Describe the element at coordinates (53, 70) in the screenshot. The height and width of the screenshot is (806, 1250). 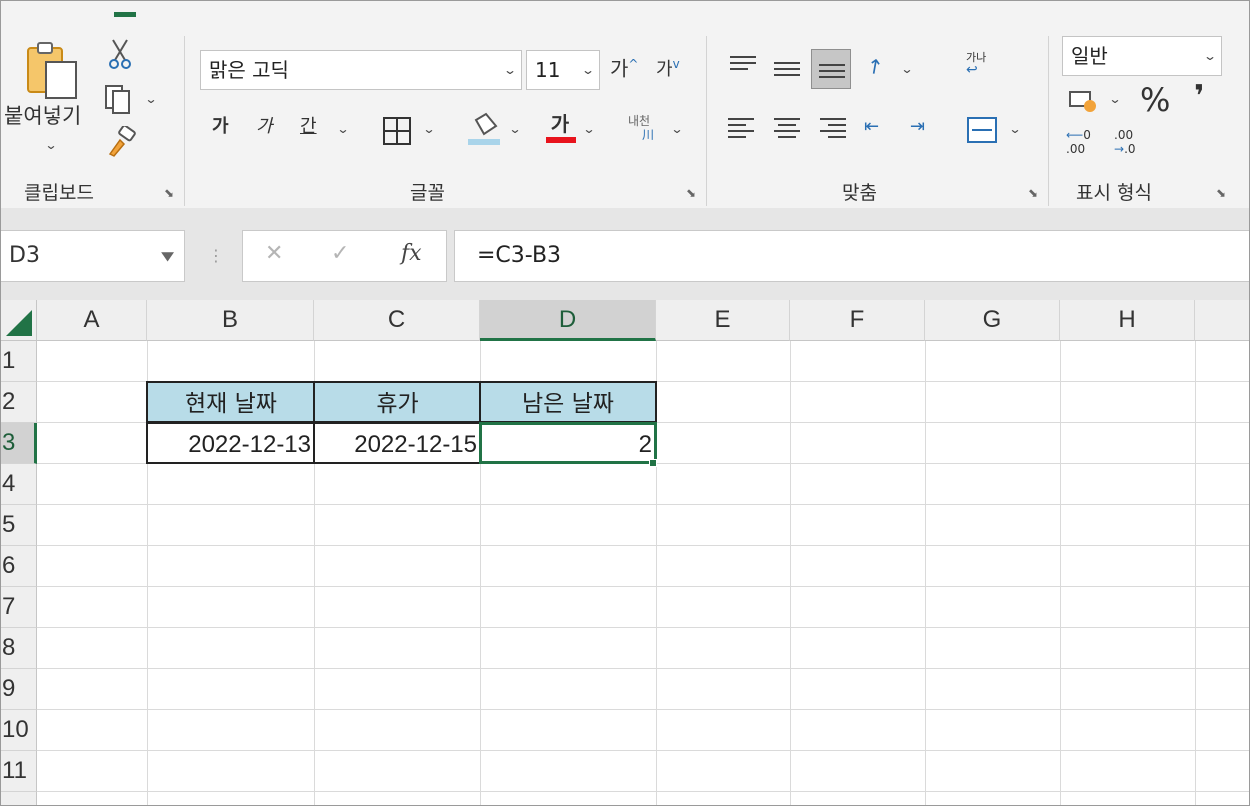
I see `paste-icon` at that location.